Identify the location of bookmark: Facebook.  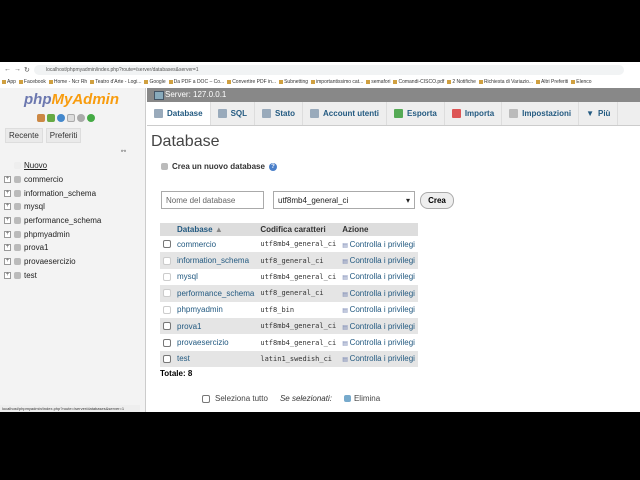
(32, 82).